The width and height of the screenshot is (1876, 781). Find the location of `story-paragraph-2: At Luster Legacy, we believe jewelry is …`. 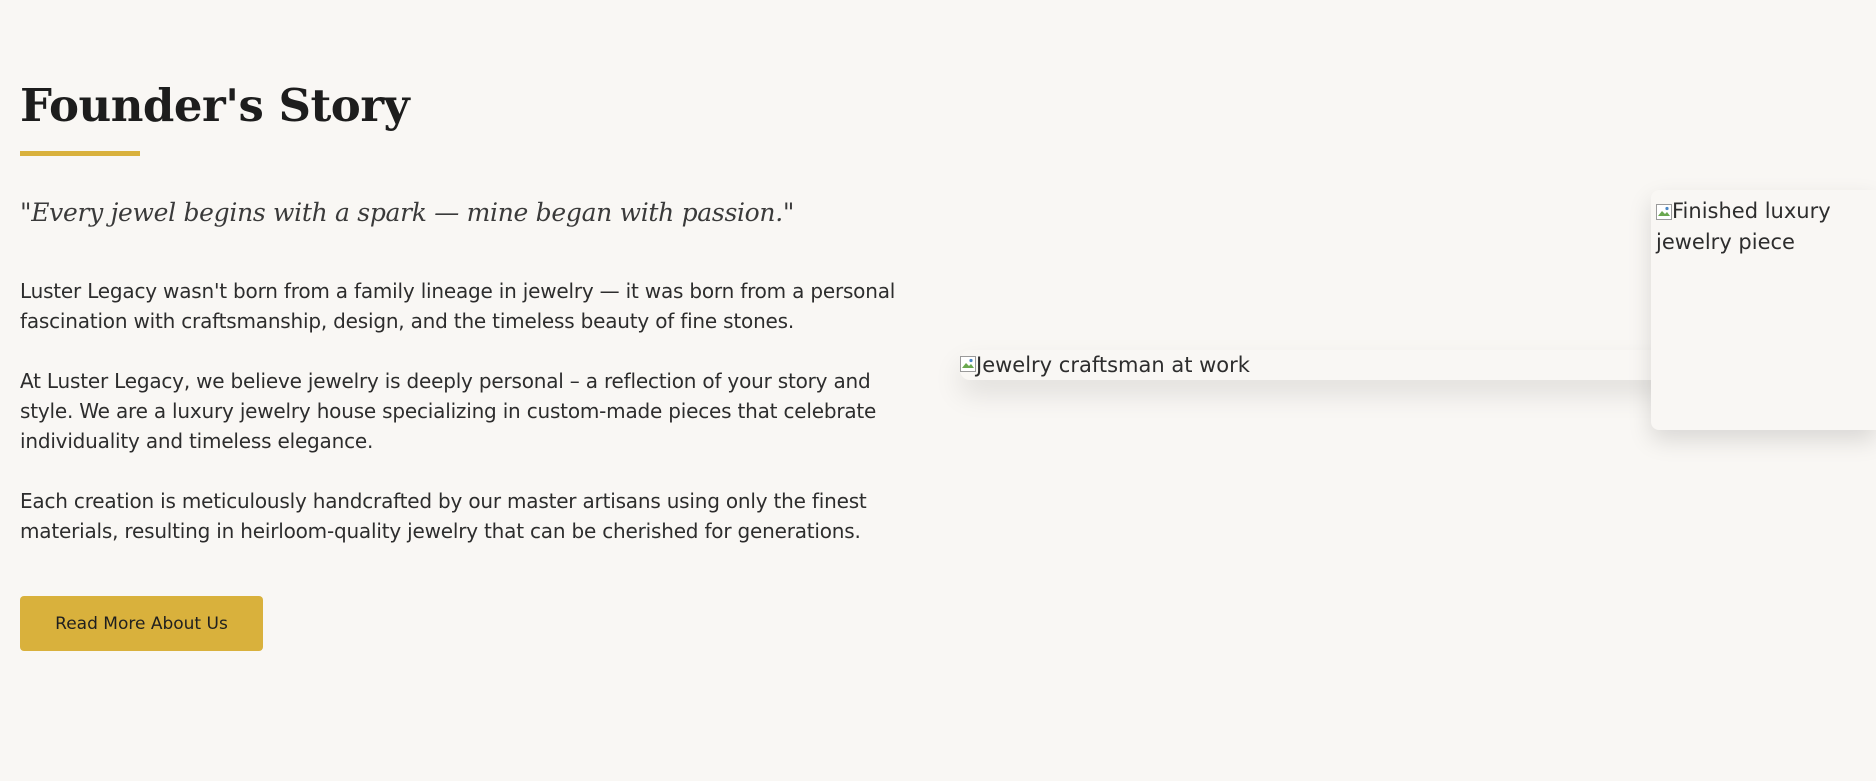

story-paragraph-2: At Luster Legacy, we believe jewelry is … is located at coordinates (448, 411).